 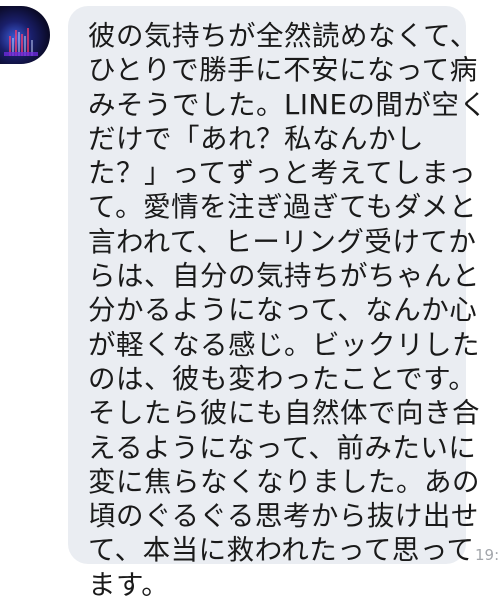 I want to click on message-timestamp: 19:, so click(x=487, y=555).